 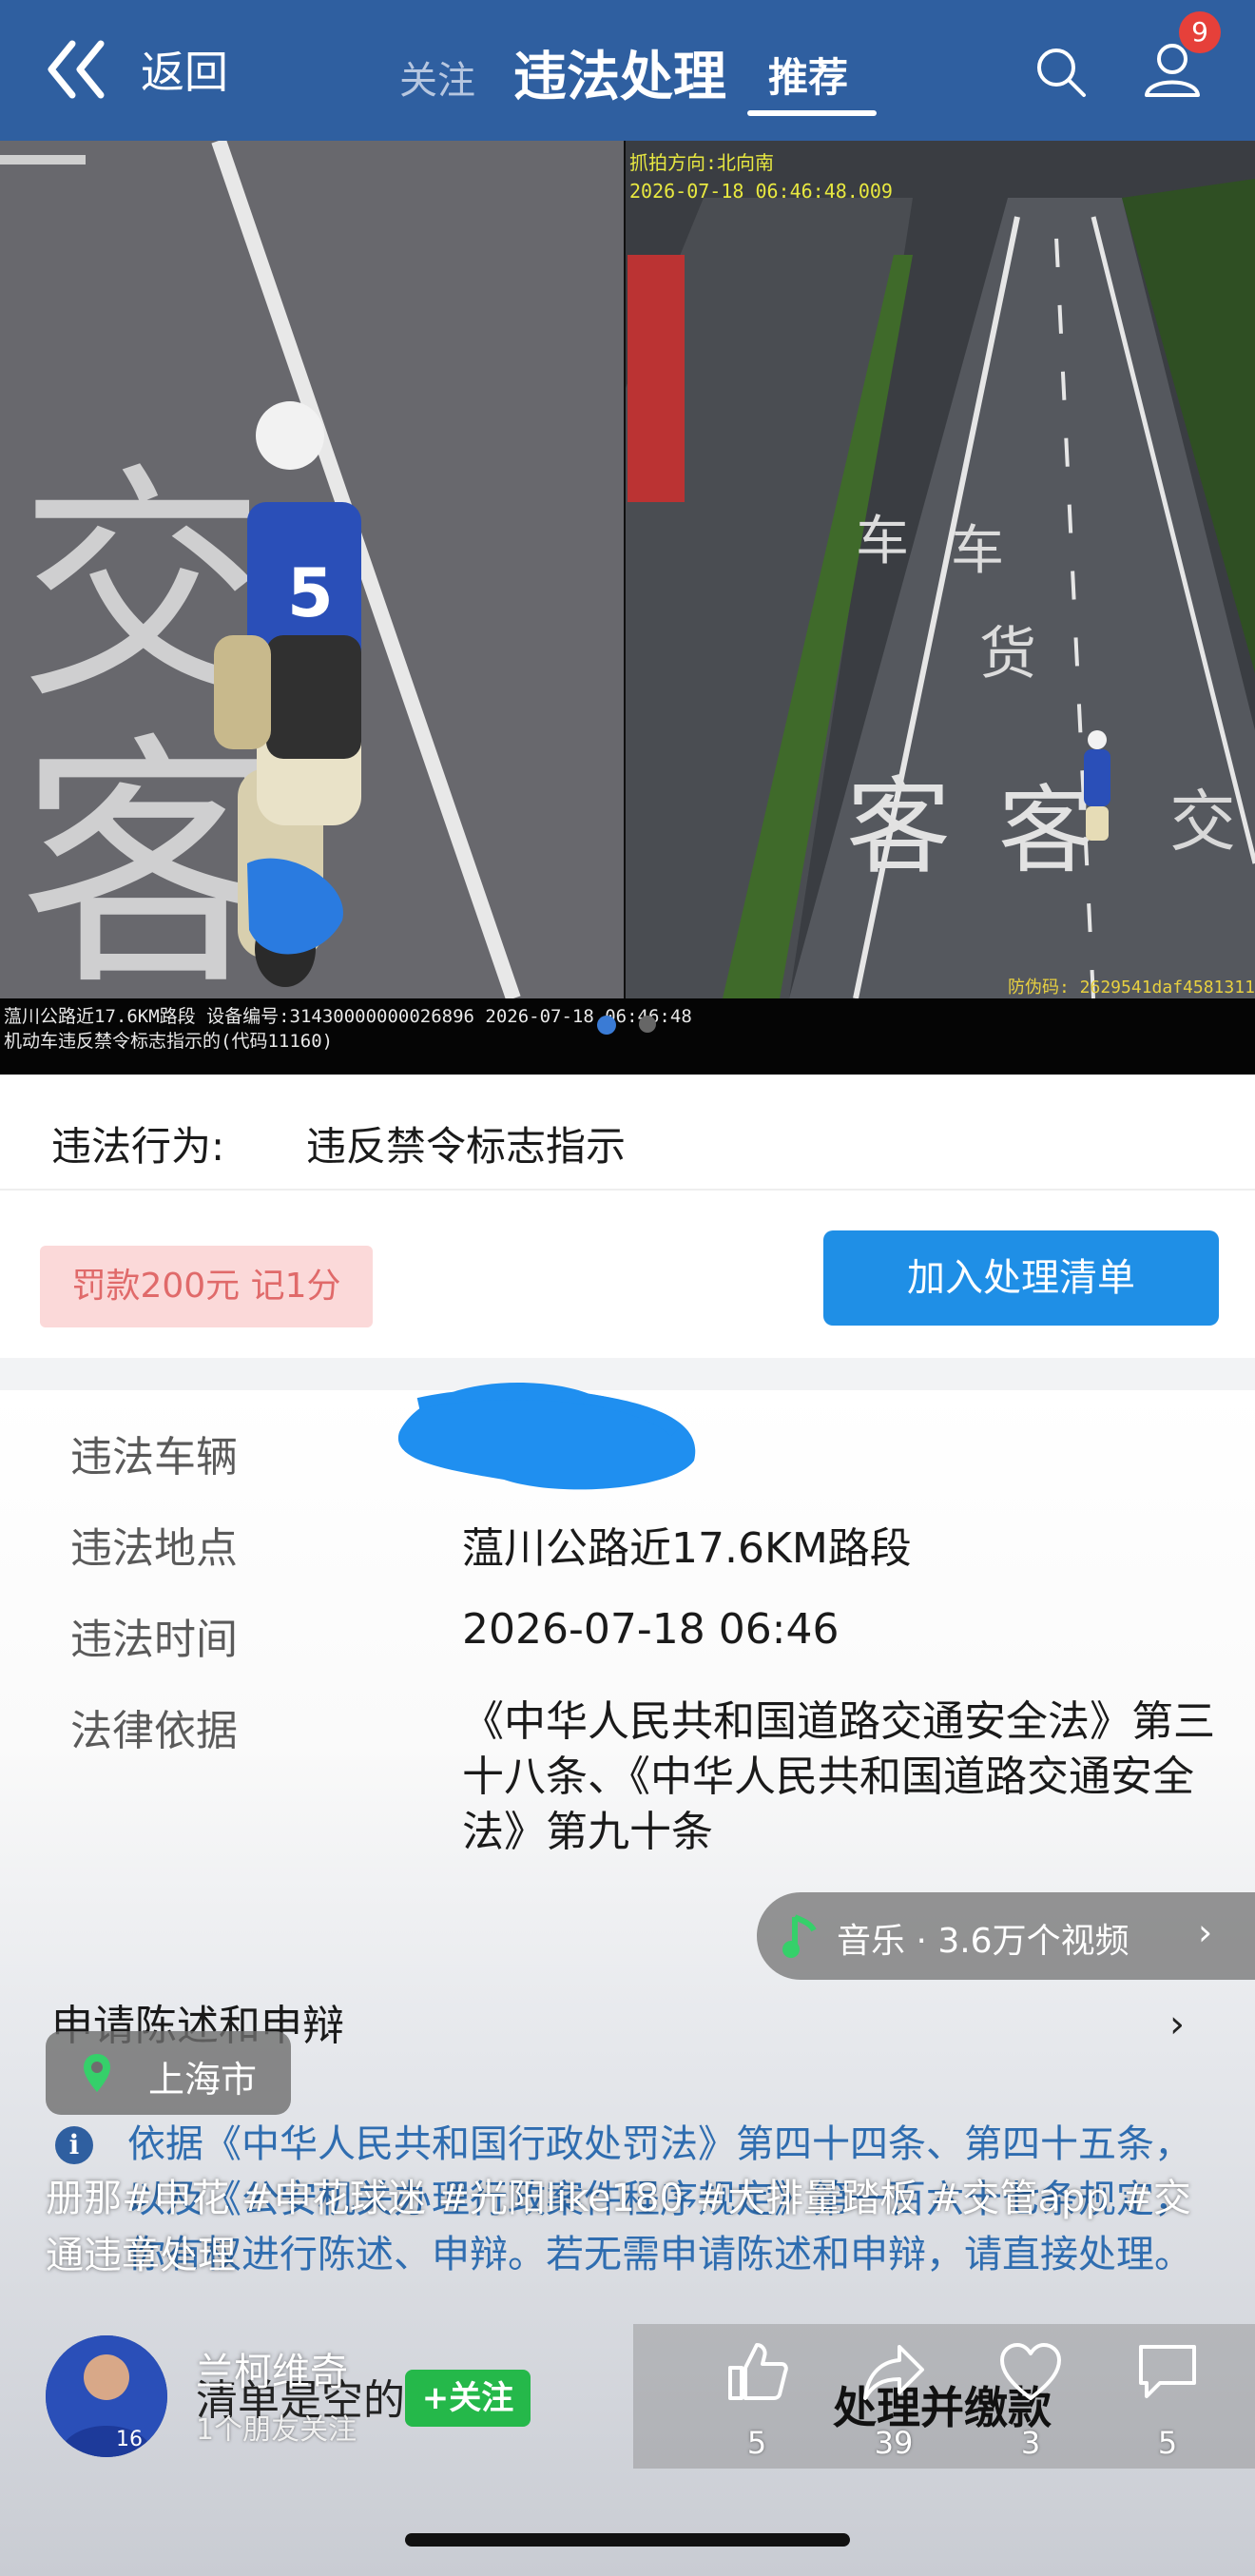 I want to click on vehicle-label: 违法车辆, so click(x=154, y=1457).